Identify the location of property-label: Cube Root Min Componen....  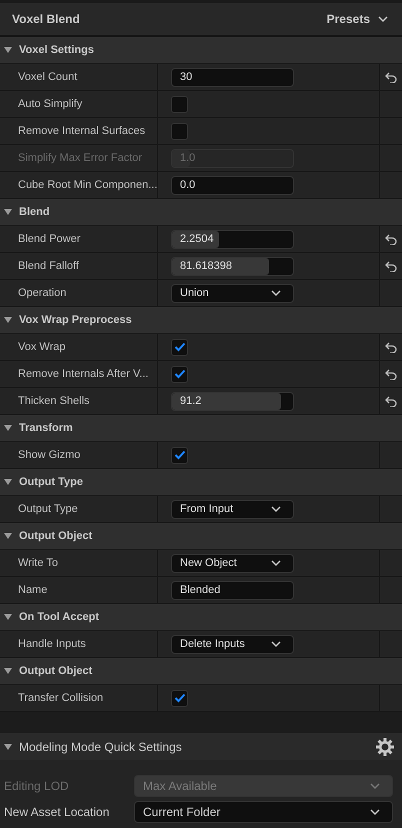
(87, 185).